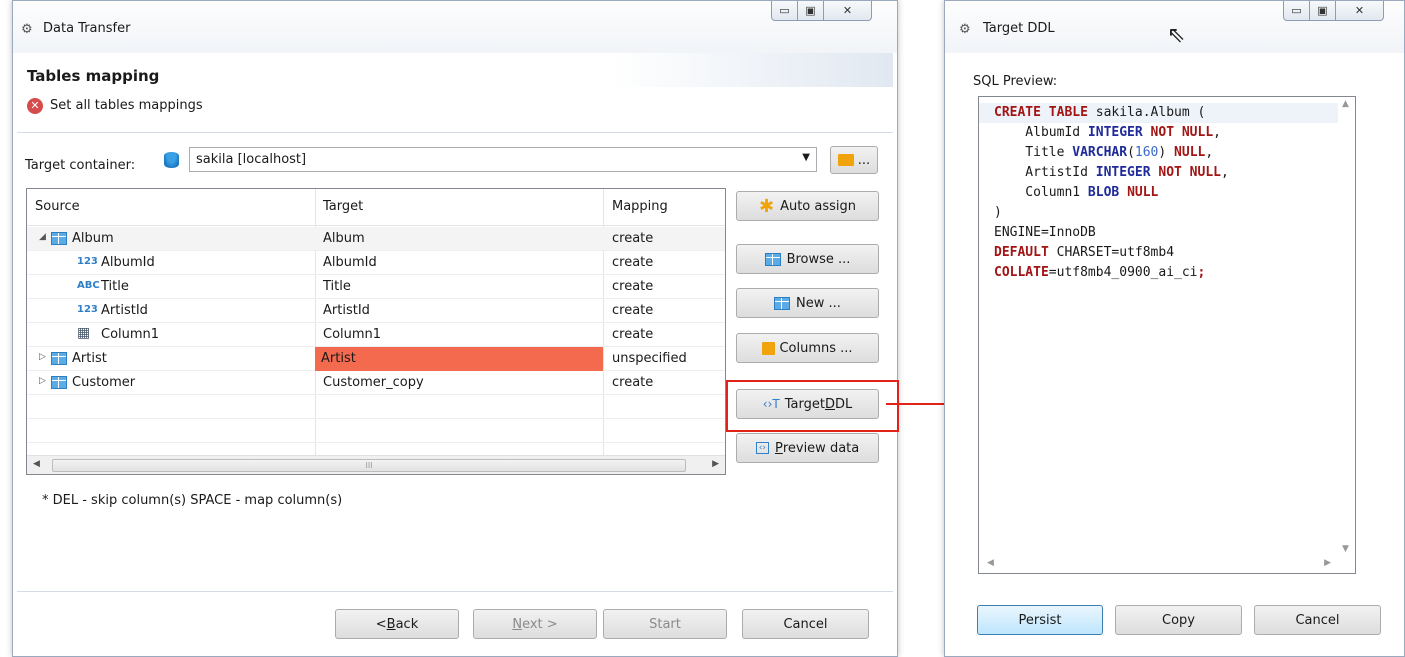 The height and width of the screenshot is (657, 1405). Describe the element at coordinates (665, 624) in the screenshot. I see `start-button: Start` at that location.